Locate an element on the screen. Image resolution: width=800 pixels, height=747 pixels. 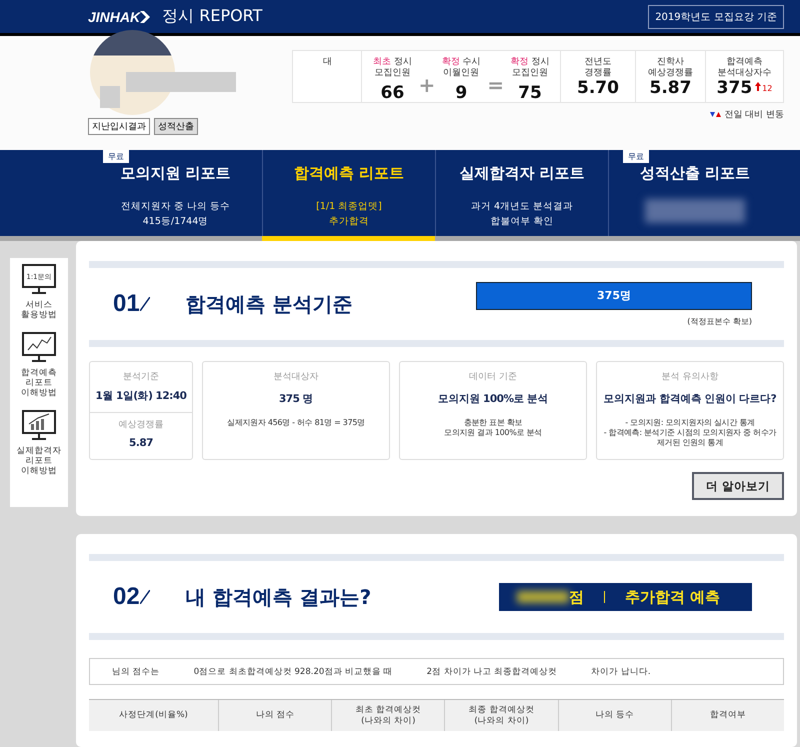
blurred-score is located at coordinates (543, 597).